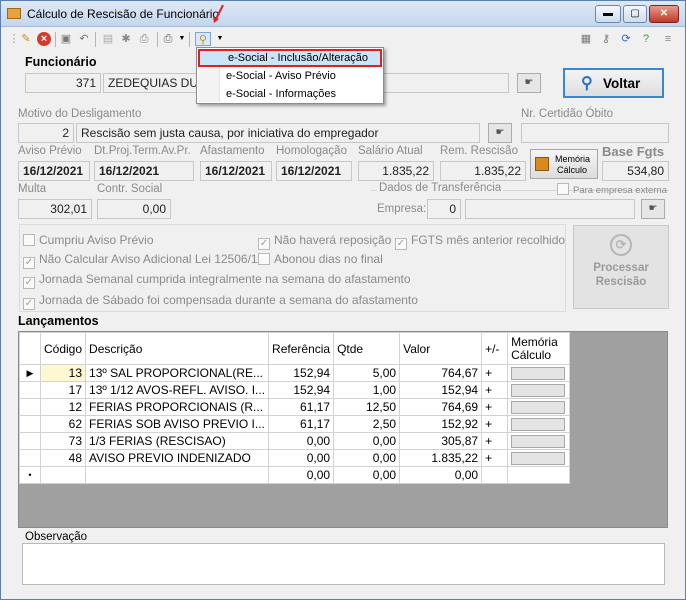 This screenshot has height=600, width=686. What do you see at coordinates (586, 39) in the screenshot?
I see `calculator-icon: ▦` at bounding box center [586, 39].